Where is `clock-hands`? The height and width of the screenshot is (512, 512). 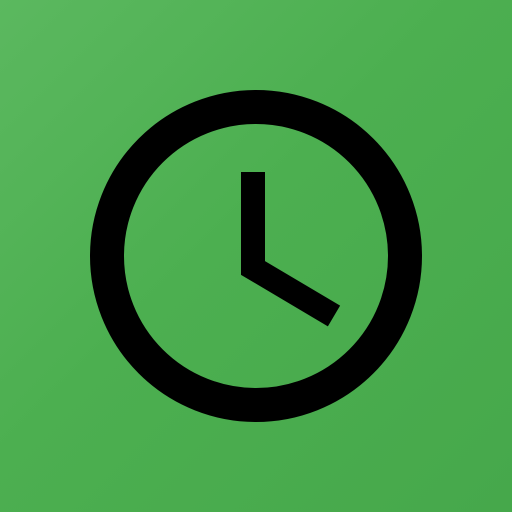
clock-hands is located at coordinates (291, 249).